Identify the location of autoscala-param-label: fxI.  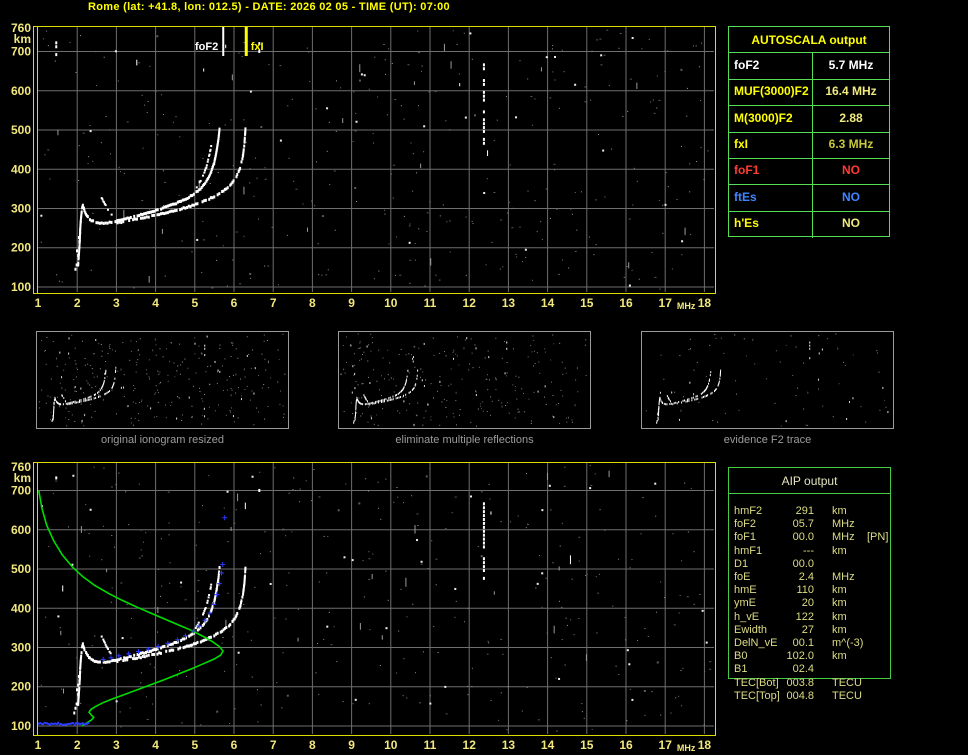
(741, 143).